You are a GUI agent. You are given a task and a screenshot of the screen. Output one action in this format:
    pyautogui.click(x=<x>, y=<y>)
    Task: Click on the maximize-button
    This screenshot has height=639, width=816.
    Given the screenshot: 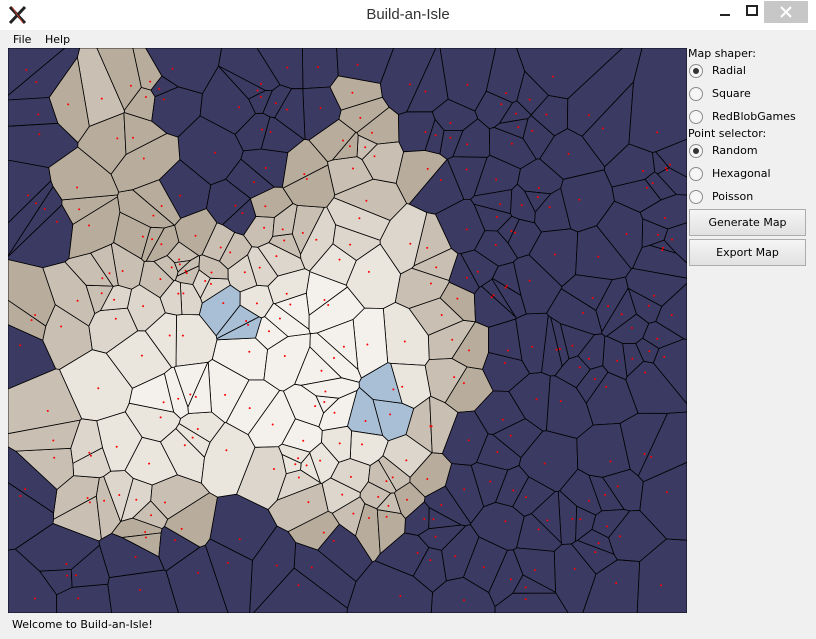 What is the action you would take?
    pyautogui.click(x=752, y=12)
    